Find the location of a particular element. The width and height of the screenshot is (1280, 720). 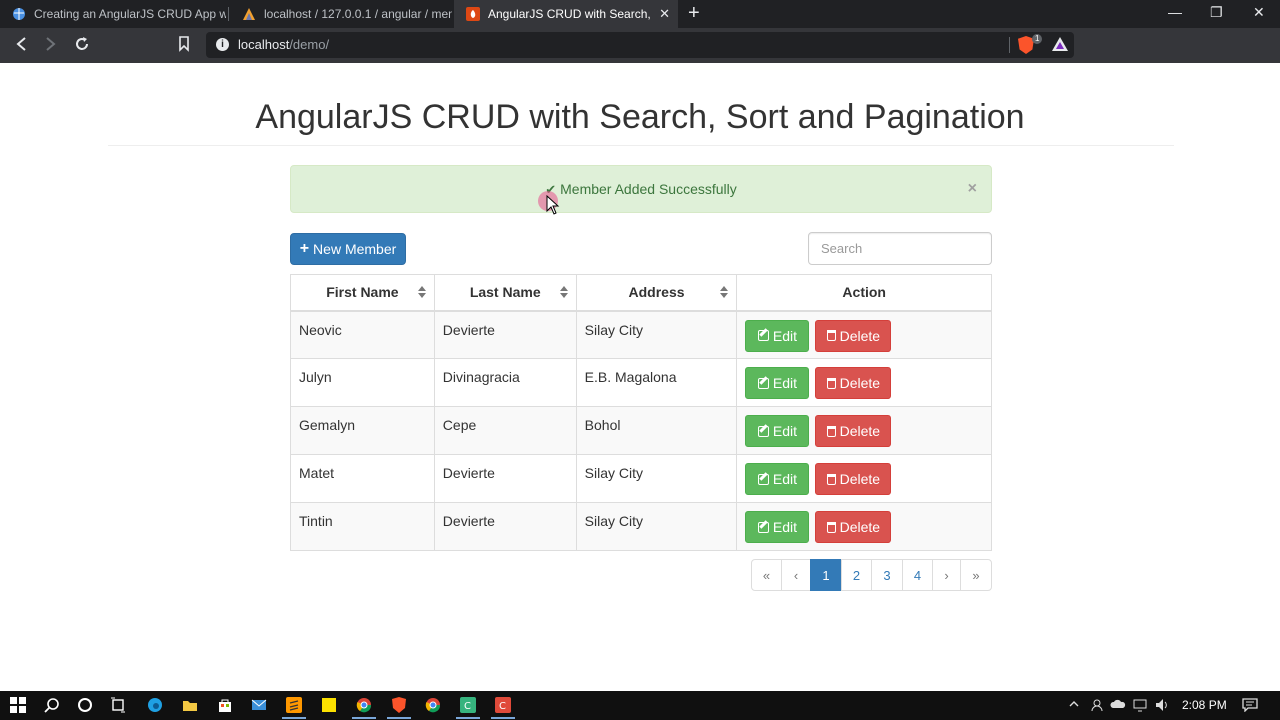

header-action: Action is located at coordinates (864, 293).